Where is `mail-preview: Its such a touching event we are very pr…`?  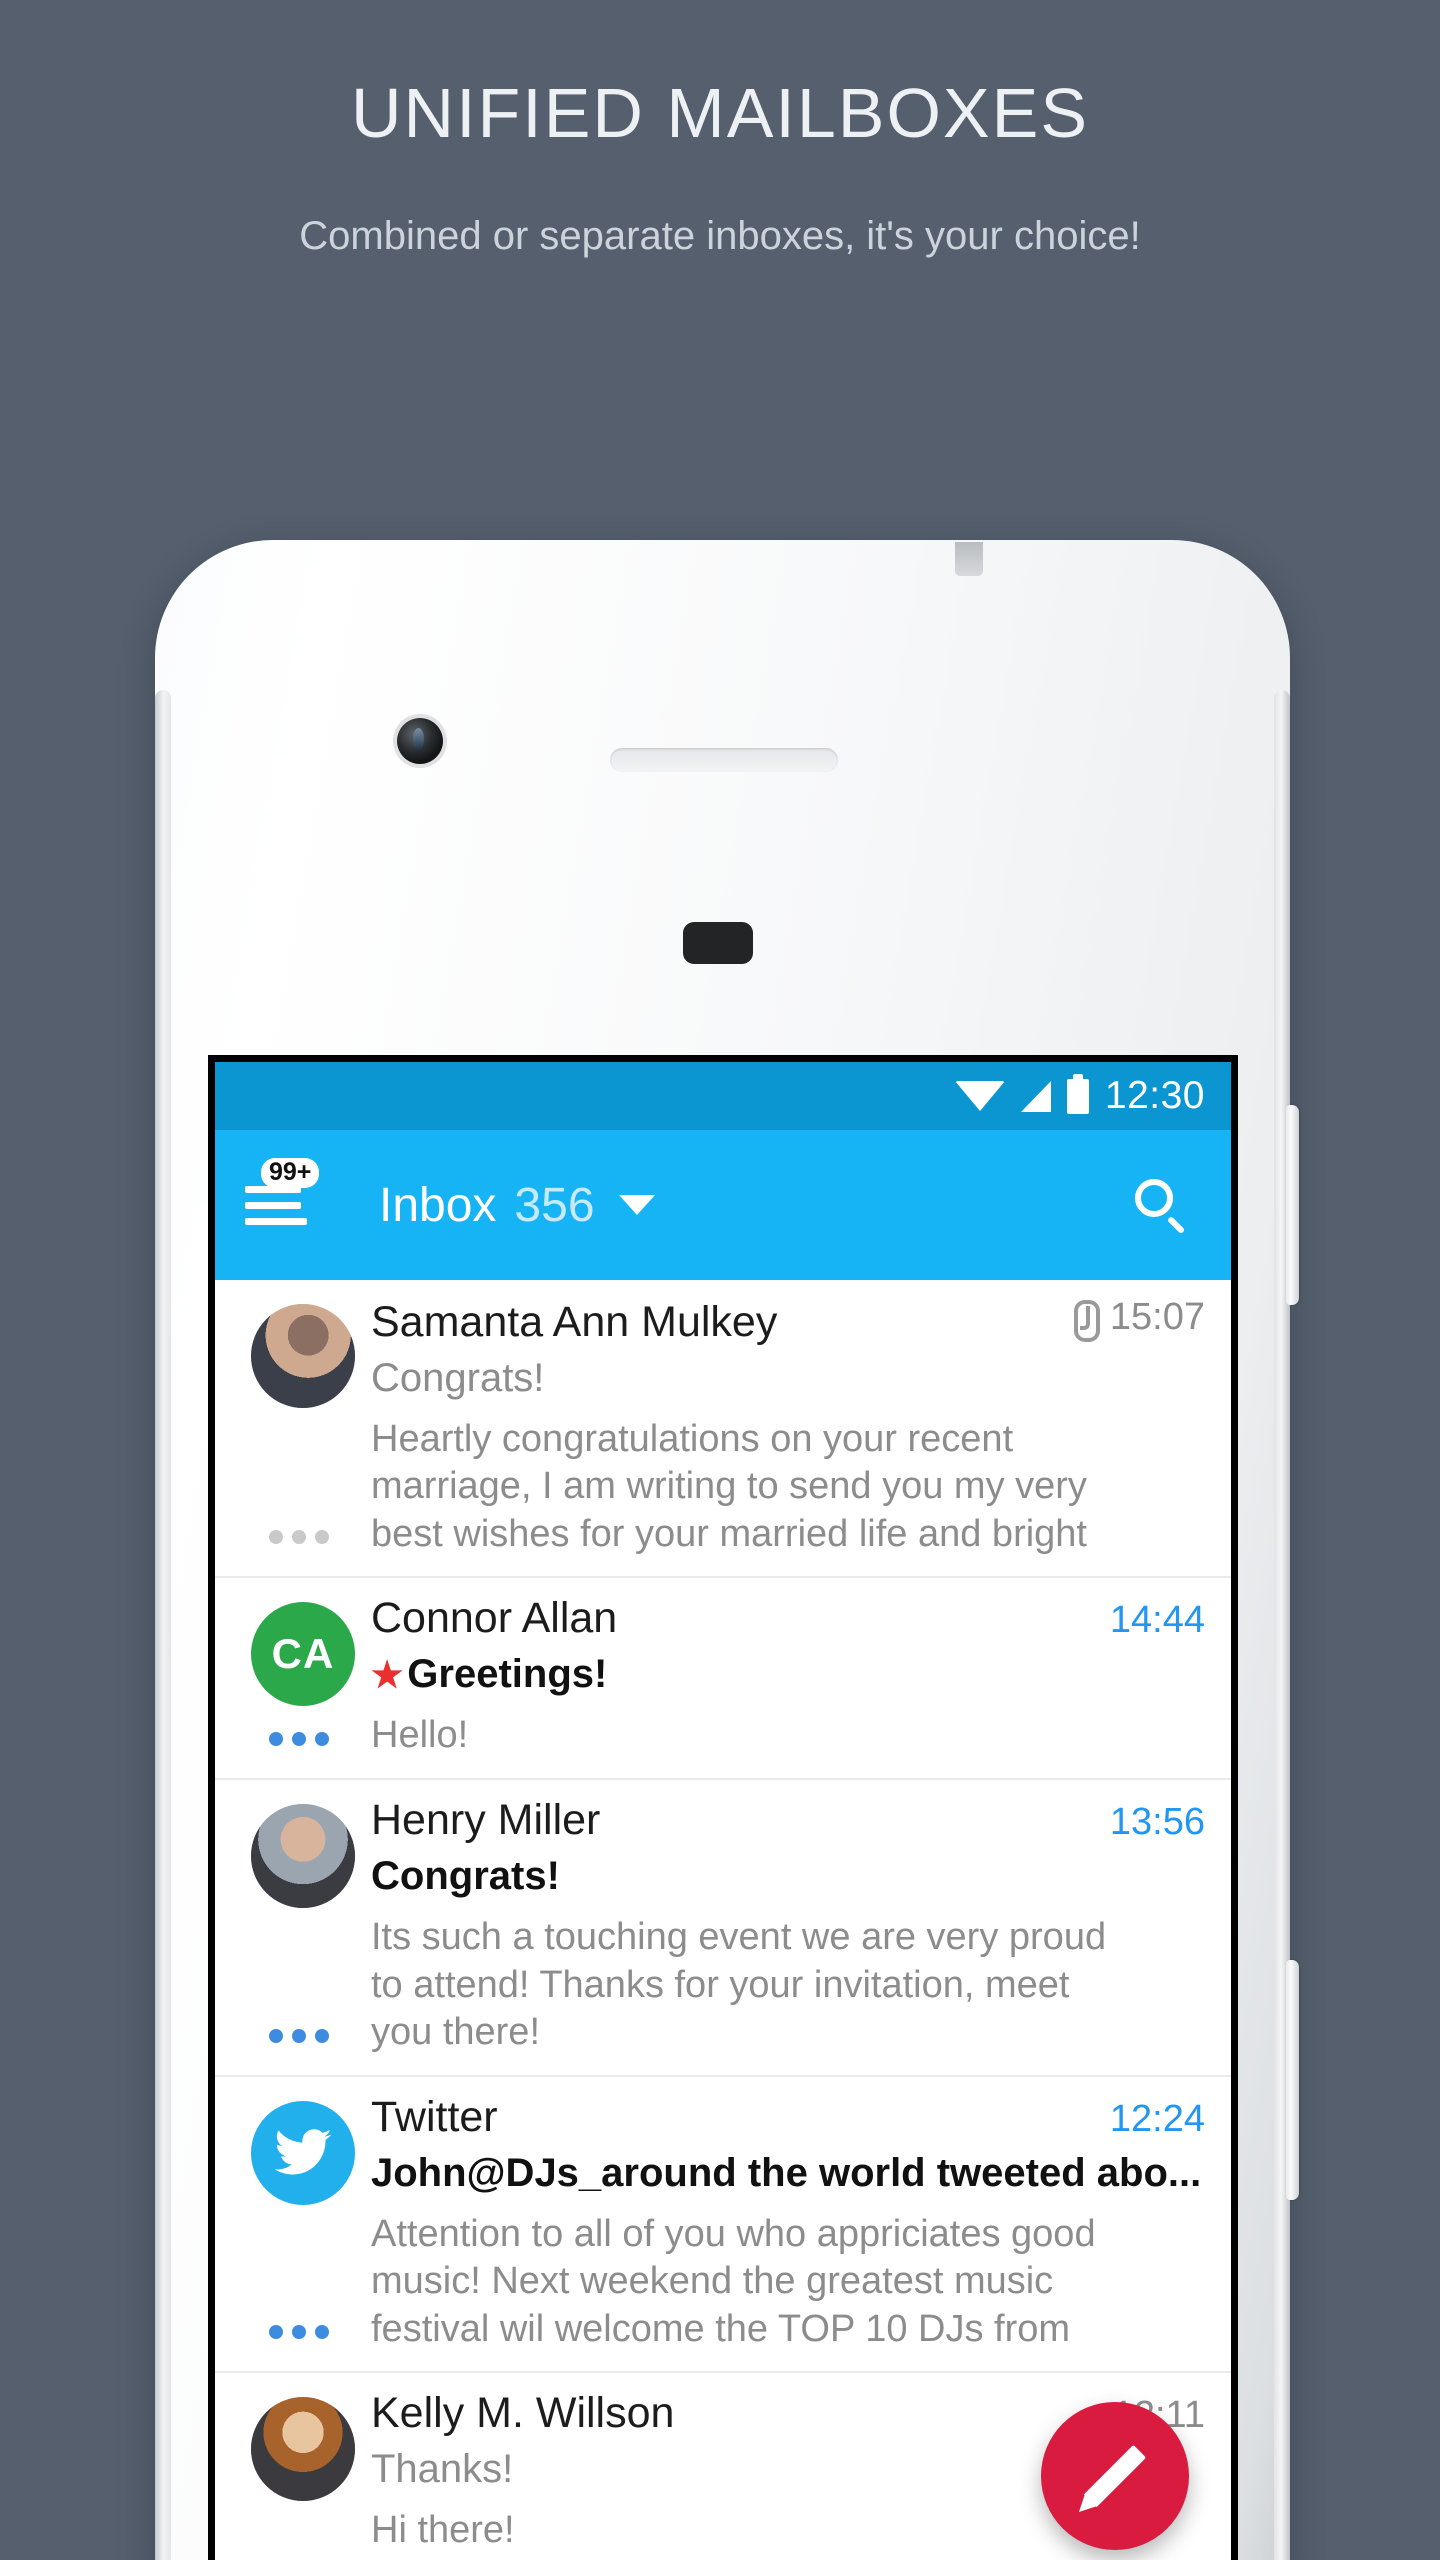 mail-preview: Its such a touching event we are very pr… is located at coordinates (788, 1985).